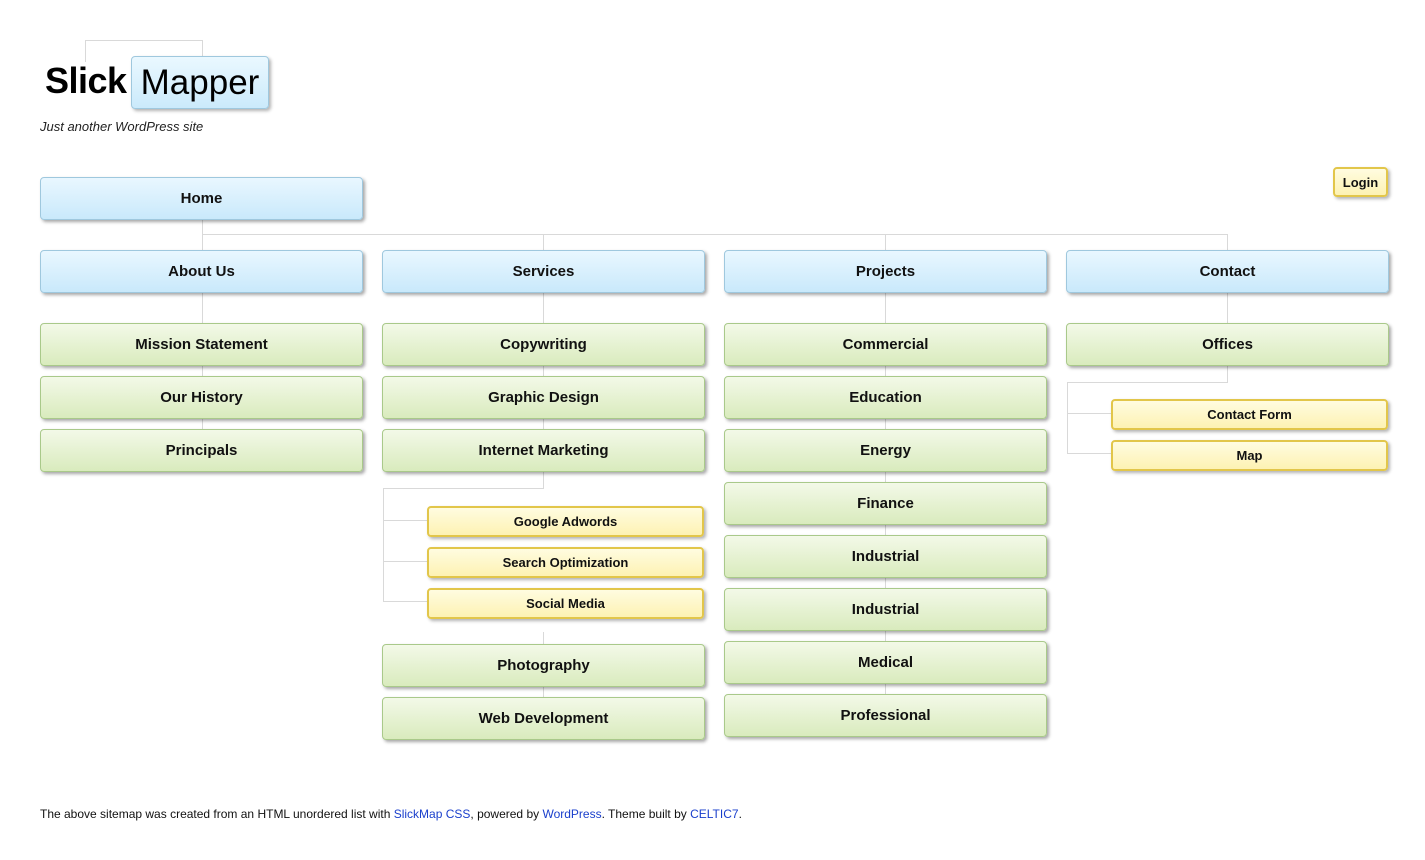 Image resolution: width=1425 pixels, height=860 pixels. I want to click on node-contact: Contact, so click(1227, 271).